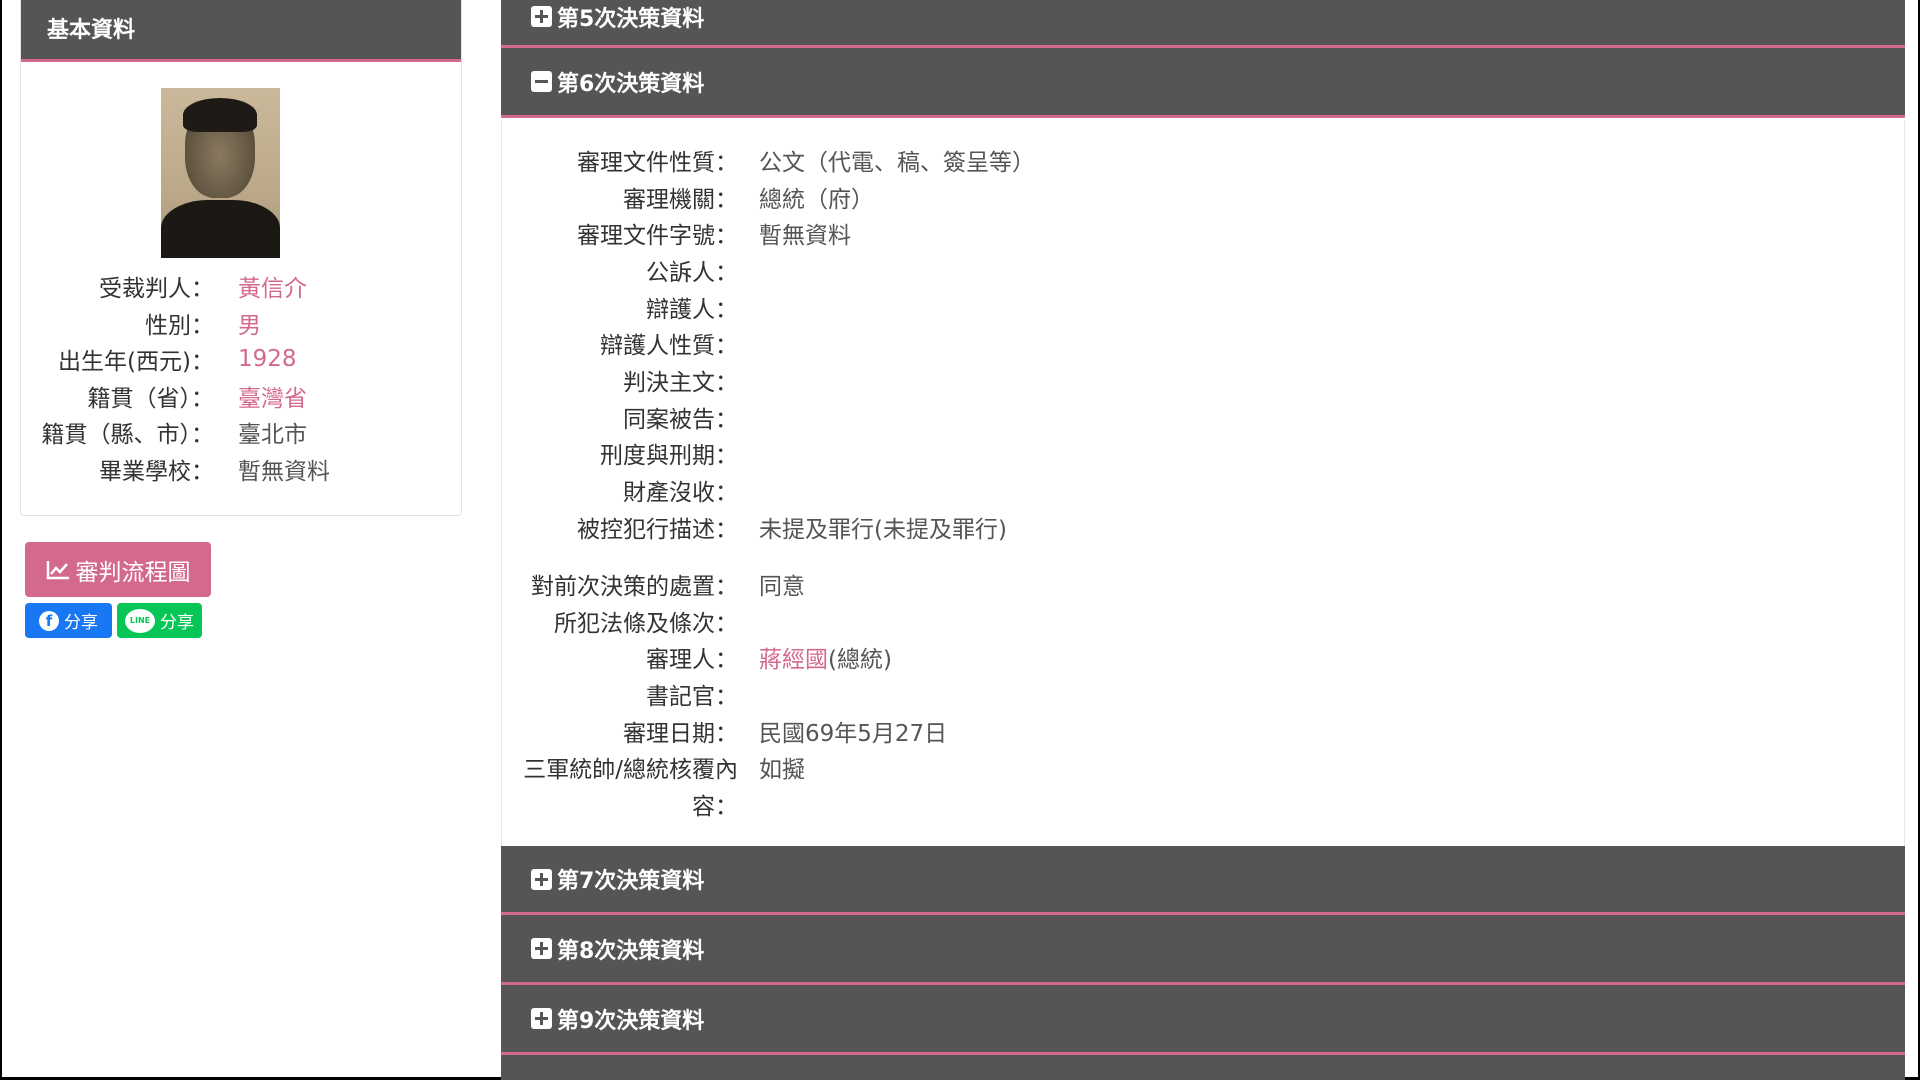  What do you see at coordinates (258, 359) in the screenshot?
I see `birth-year-link: 1928` at bounding box center [258, 359].